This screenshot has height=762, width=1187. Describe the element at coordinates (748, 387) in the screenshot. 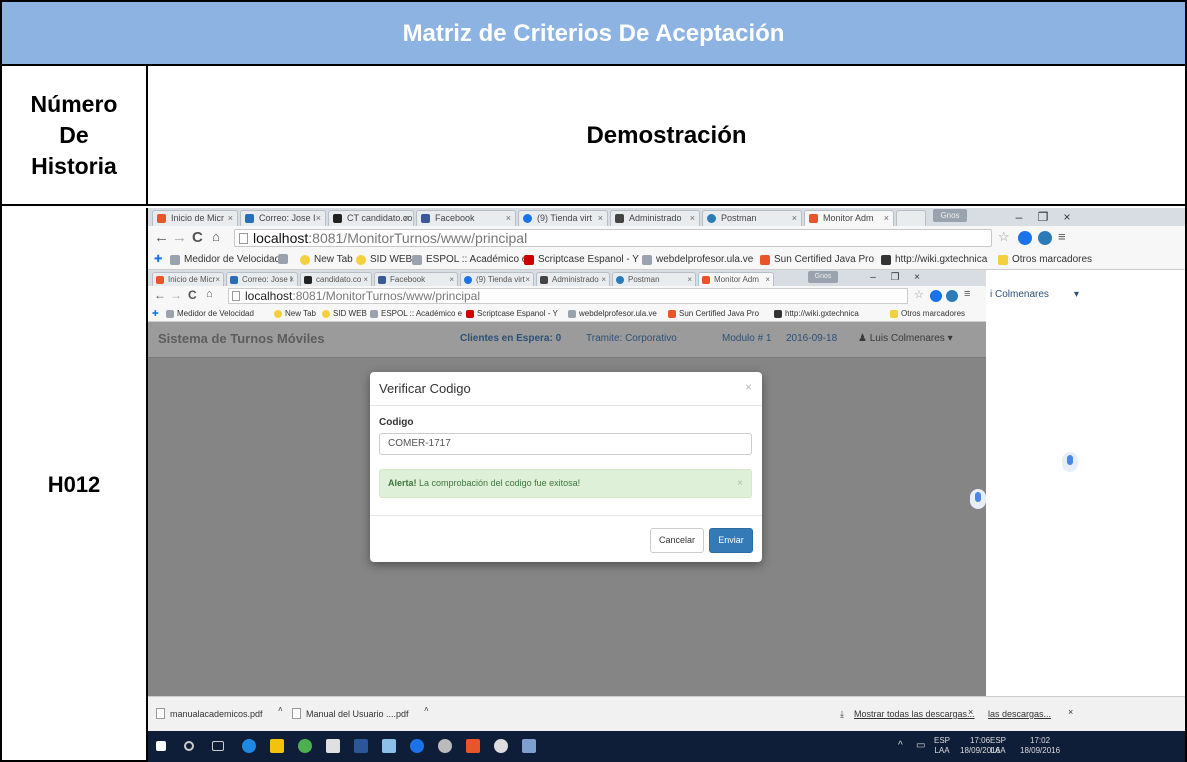

I see `modal-close-icon: ×` at that location.